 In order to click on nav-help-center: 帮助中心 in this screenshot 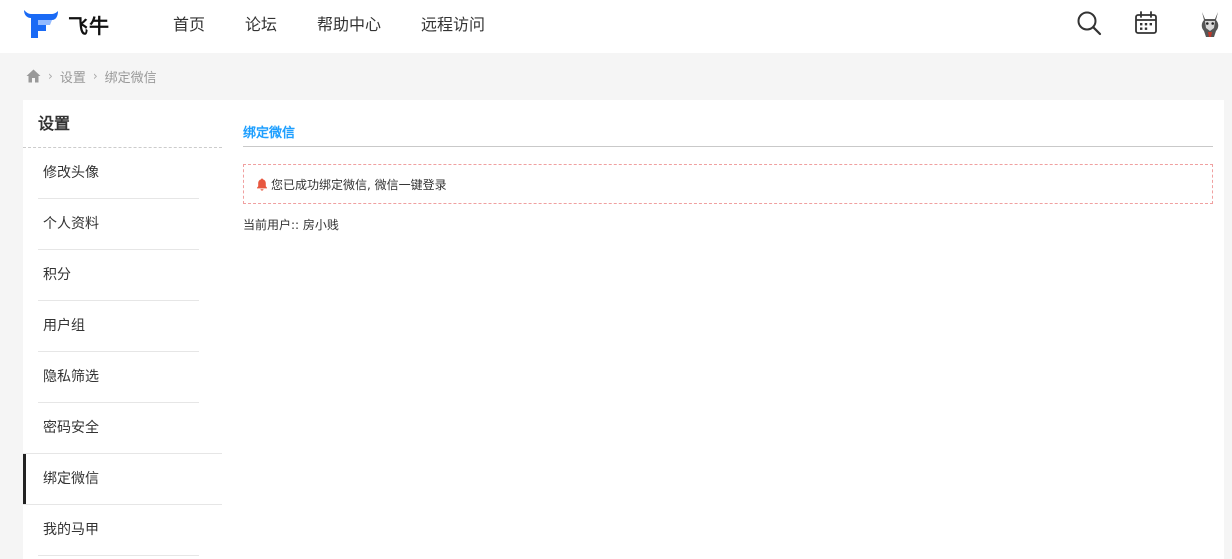, I will do `click(349, 23)`.